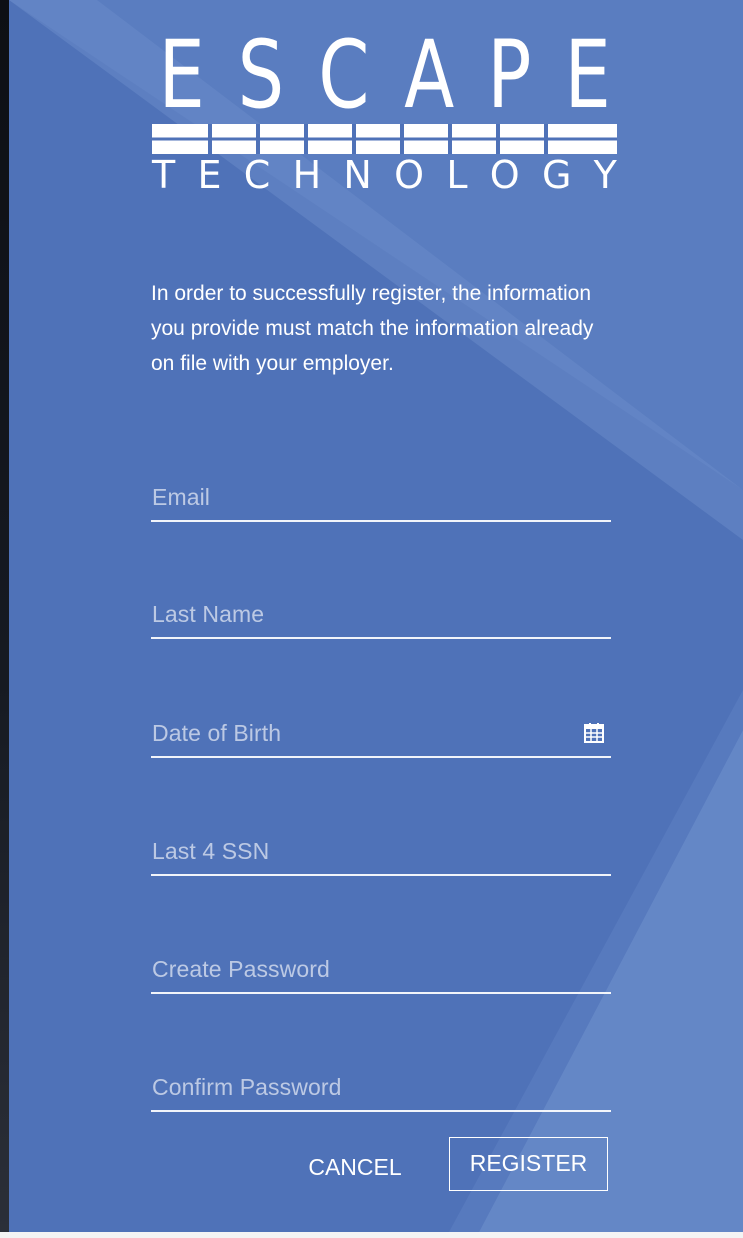  I want to click on confirm-password-field: Confirm Password, so click(381, 1086).